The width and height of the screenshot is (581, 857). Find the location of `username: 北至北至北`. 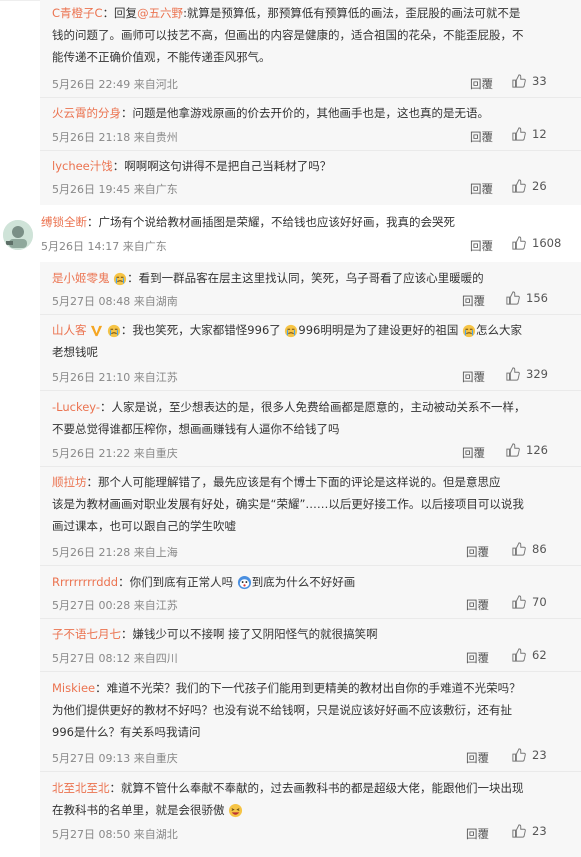

username: 北至北至北 is located at coordinates (81, 788).